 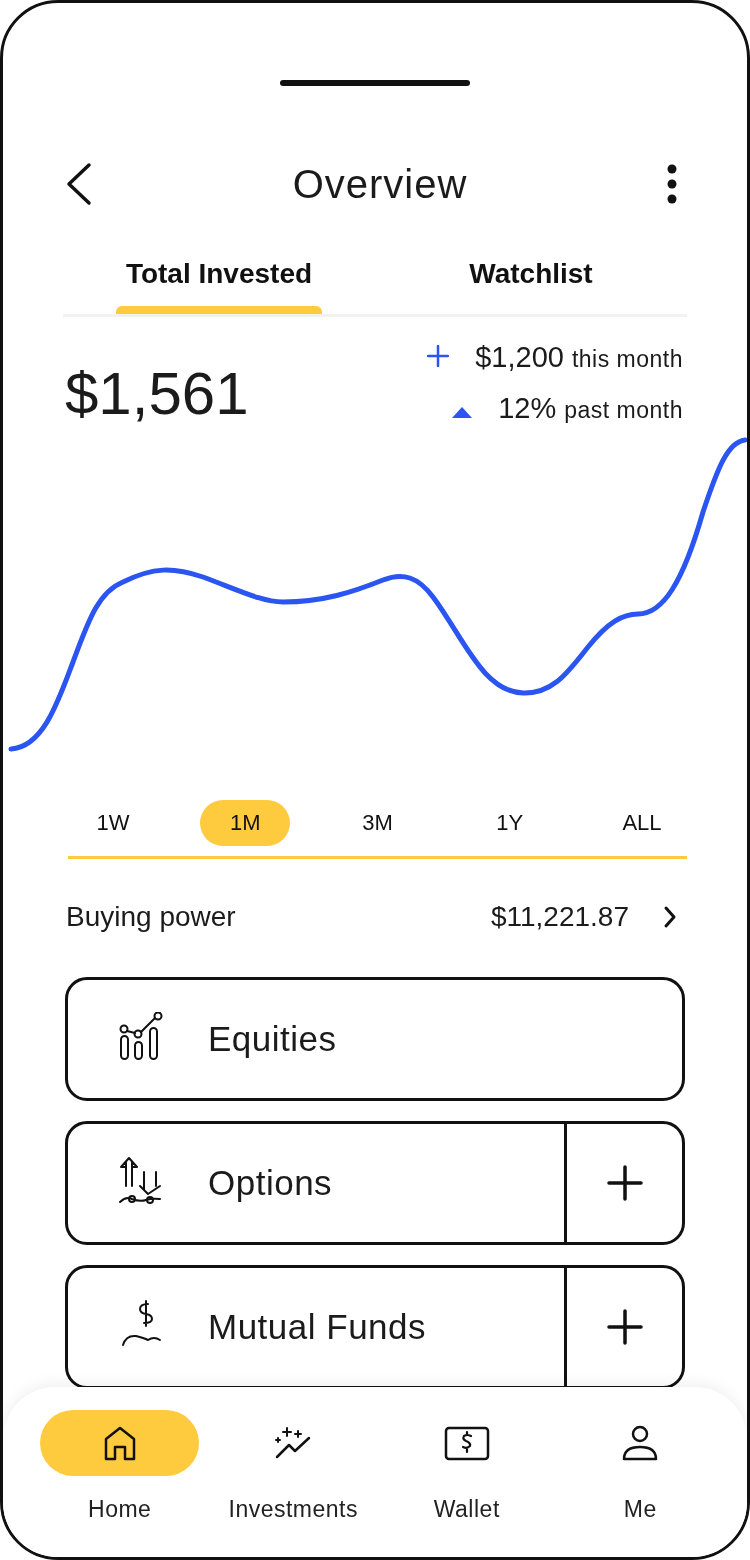 I want to click on nav-tab: Investments, so click(x=293, y=1483).